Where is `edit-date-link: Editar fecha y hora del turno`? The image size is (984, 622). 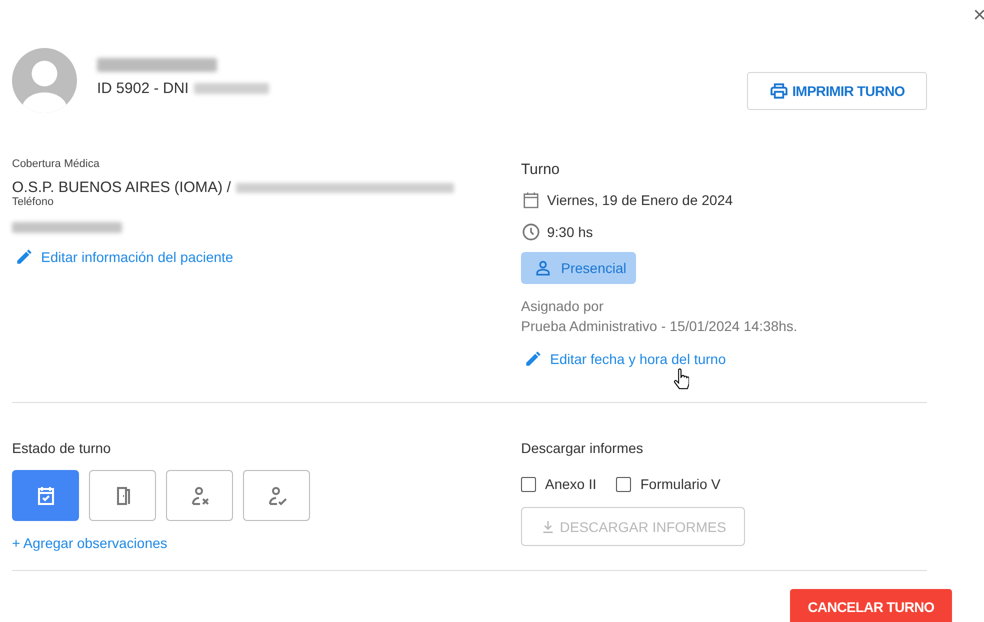
edit-date-link: Editar fecha y hora del turno is located at coordinates (623, 359).